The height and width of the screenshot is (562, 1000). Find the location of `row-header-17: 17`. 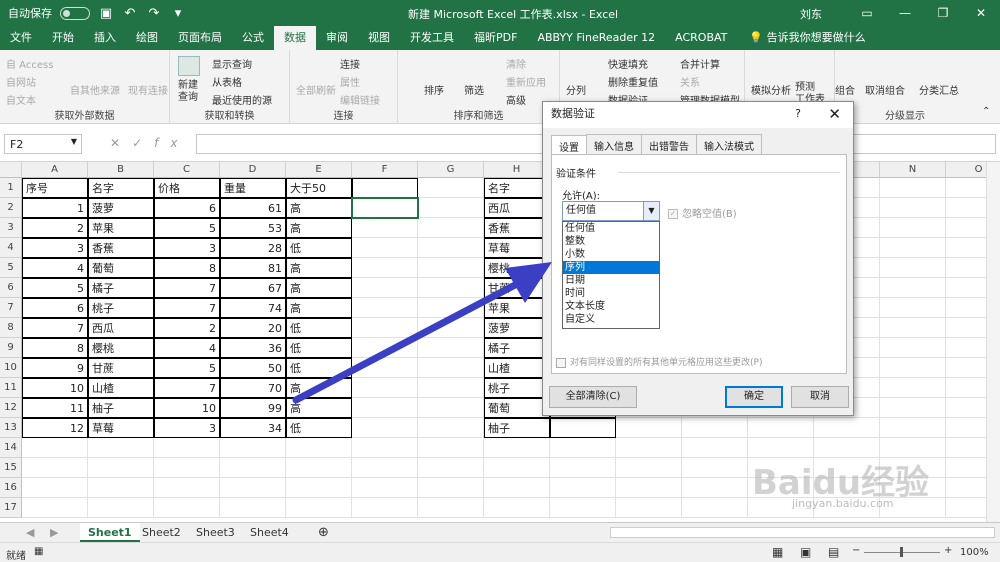

row-header-17: 17 is located at coordinates (11, 508).